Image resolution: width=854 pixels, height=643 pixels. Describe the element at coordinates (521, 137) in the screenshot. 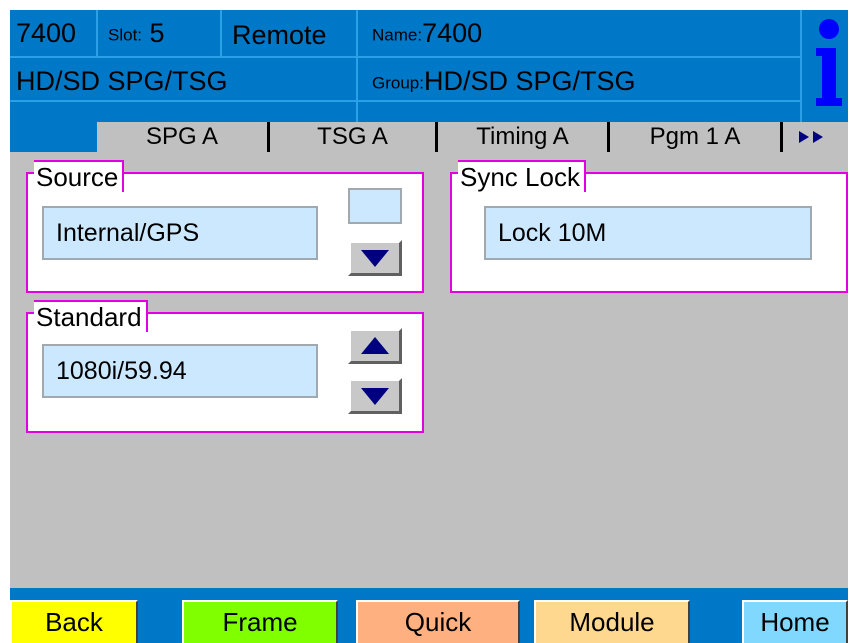

I see `tab-timing-a: Timing A` at that location.